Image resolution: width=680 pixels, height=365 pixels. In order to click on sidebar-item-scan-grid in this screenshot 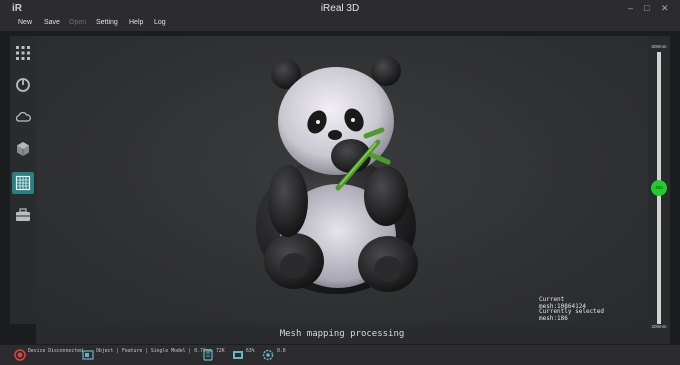, I will do `click(23, 53)`.